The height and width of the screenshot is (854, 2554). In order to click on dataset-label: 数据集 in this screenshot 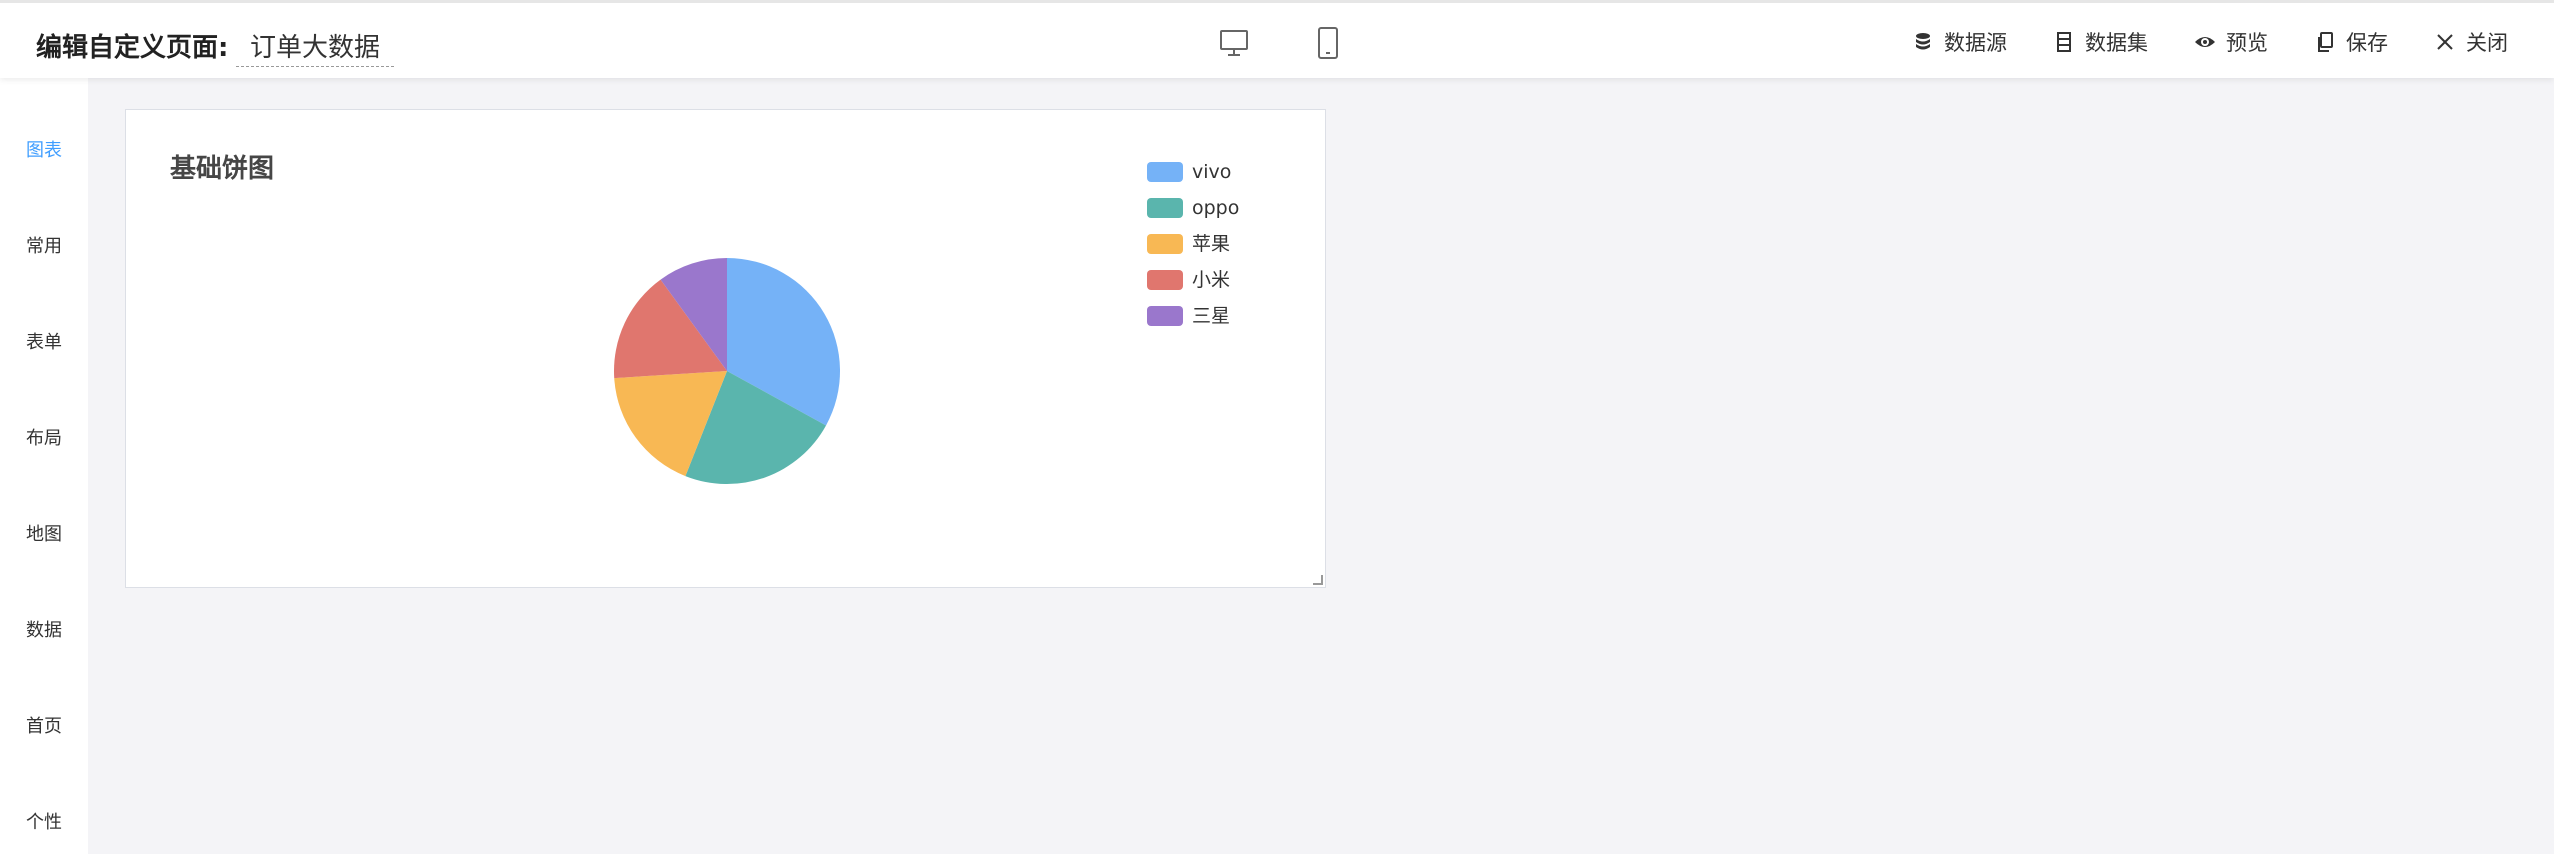, I will do `click(2116, 43)`.